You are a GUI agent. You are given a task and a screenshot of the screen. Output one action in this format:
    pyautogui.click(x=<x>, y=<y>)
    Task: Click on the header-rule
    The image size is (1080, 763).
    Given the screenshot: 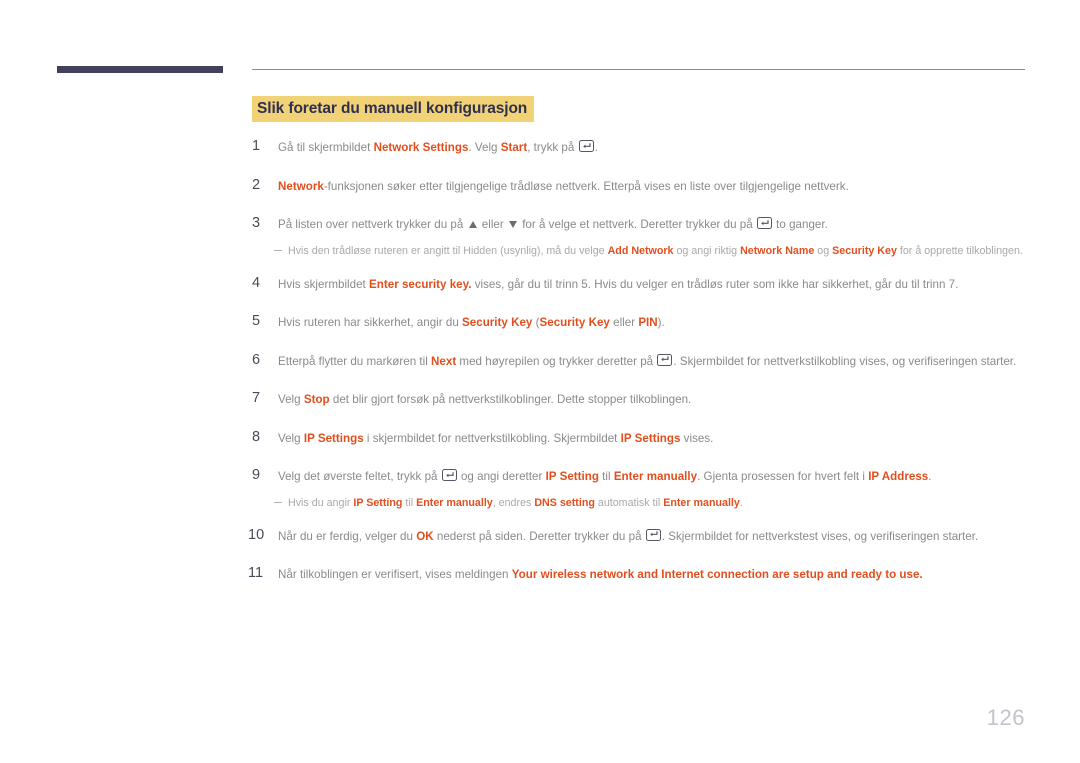 What is the action you would take?
    pyautogui.click(x=638, y=69)
    